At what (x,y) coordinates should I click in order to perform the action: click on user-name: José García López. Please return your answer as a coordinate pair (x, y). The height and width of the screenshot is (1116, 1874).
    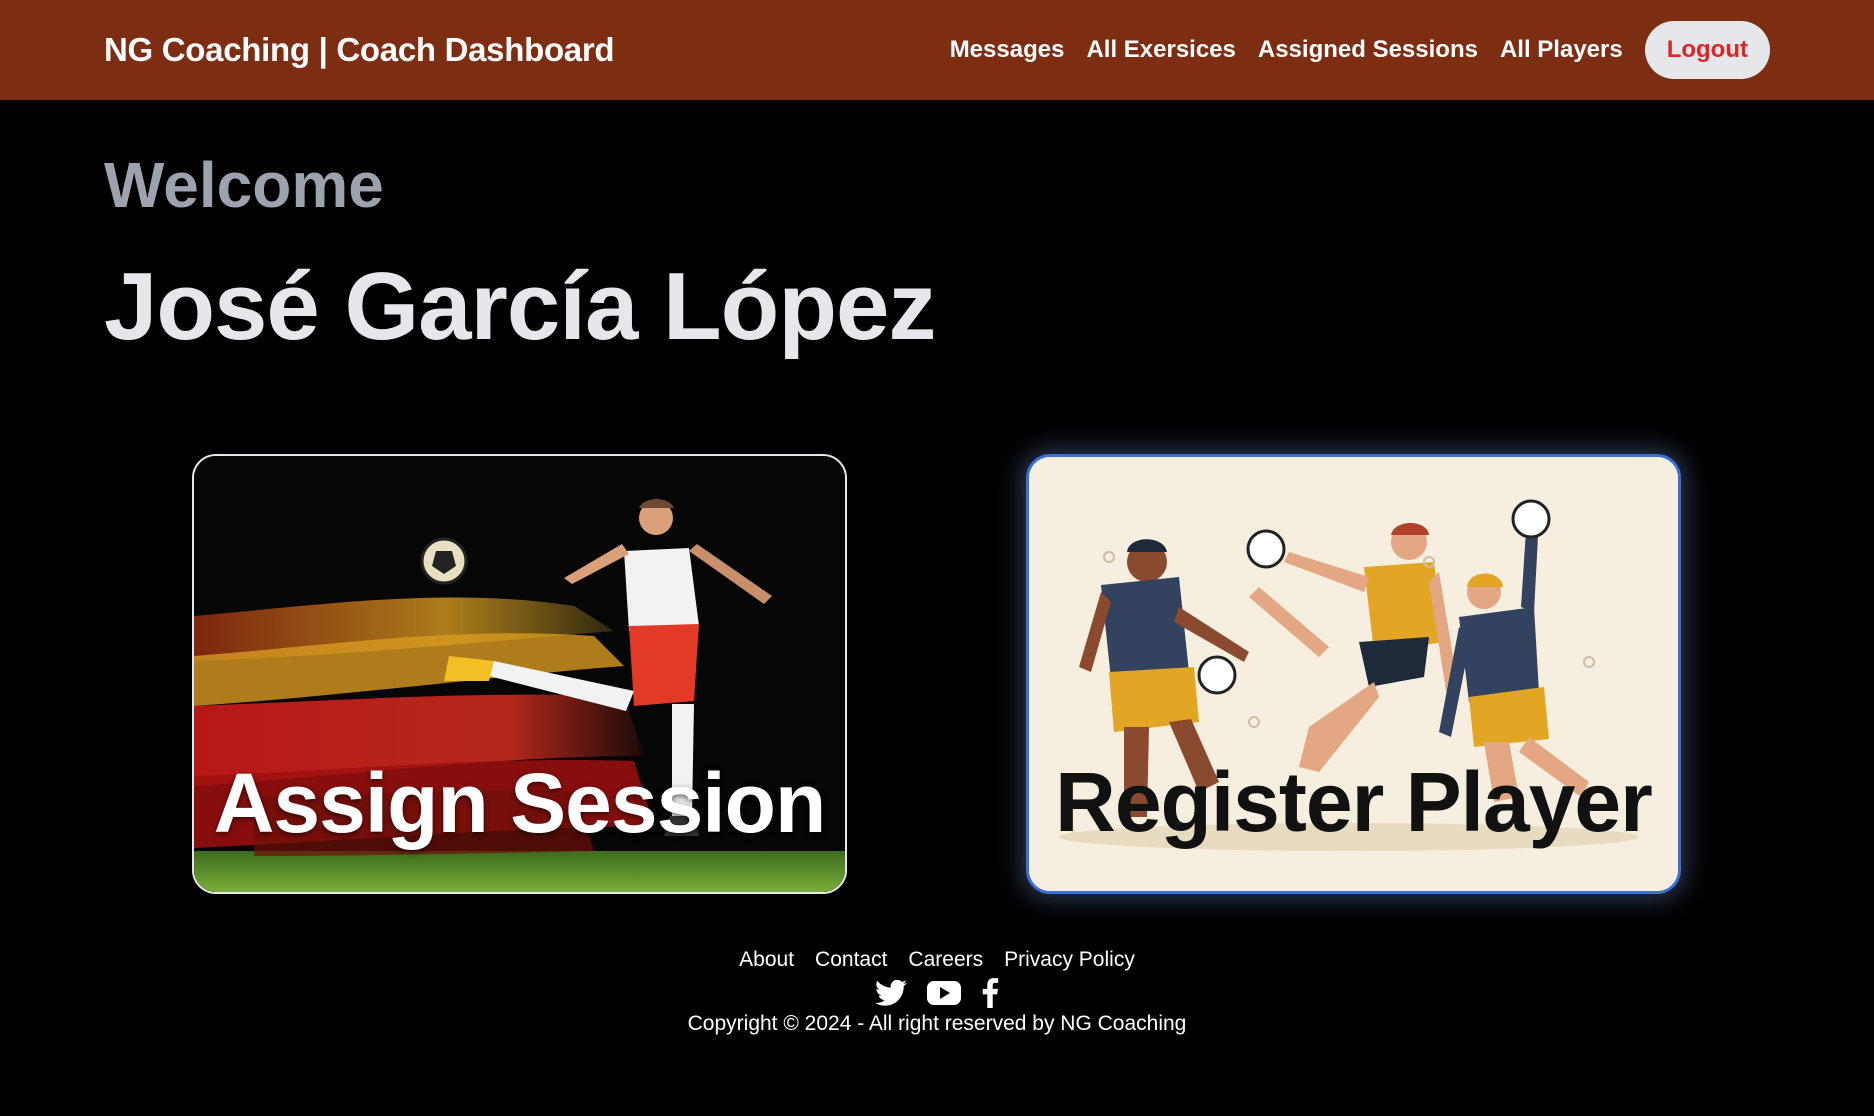
    Looking at the image, I should click on (520, 306).